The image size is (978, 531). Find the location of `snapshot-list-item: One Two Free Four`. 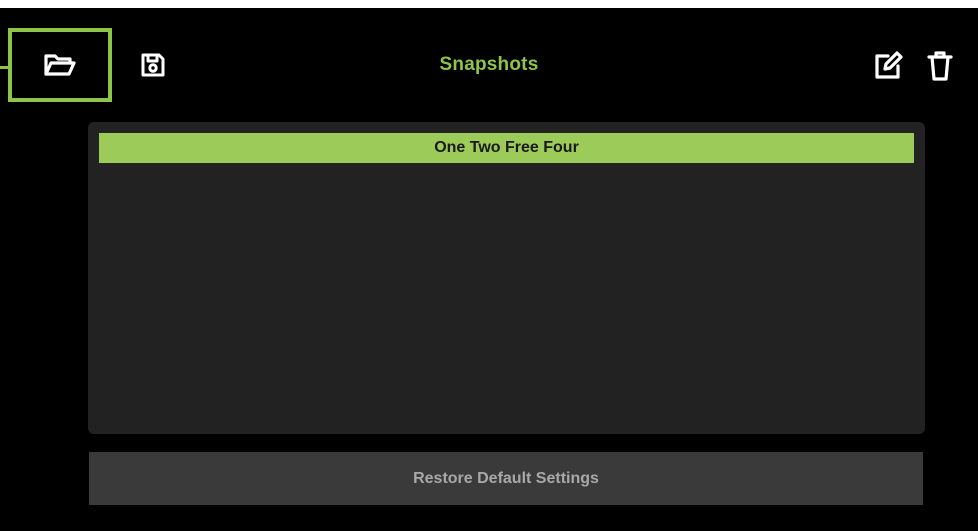

snapshot-list-item: One Two Free Four is located at coordinates (506, 148).